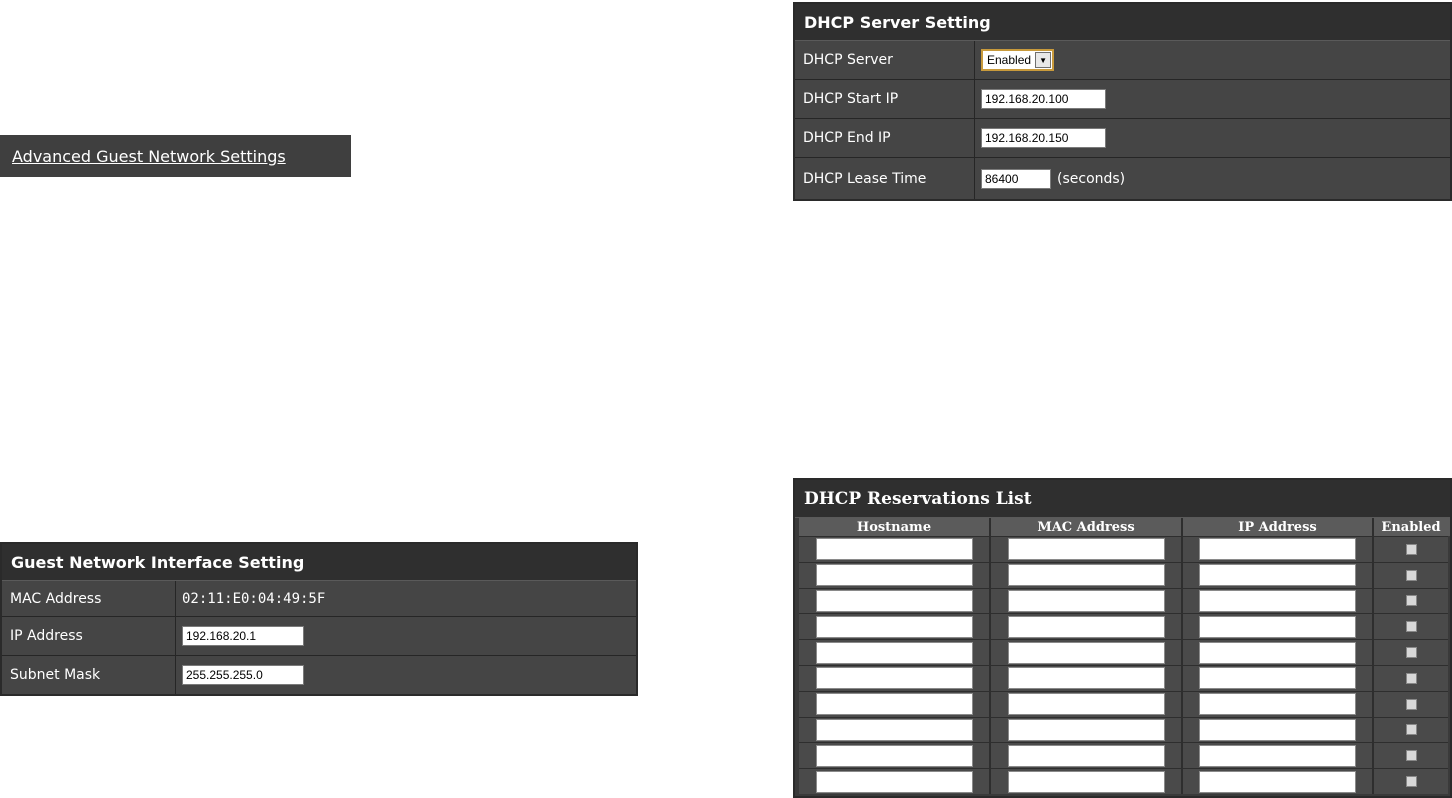  I want to click on guest-mac-value: 02:11:E0:04:49:5F, so click(406, 598).